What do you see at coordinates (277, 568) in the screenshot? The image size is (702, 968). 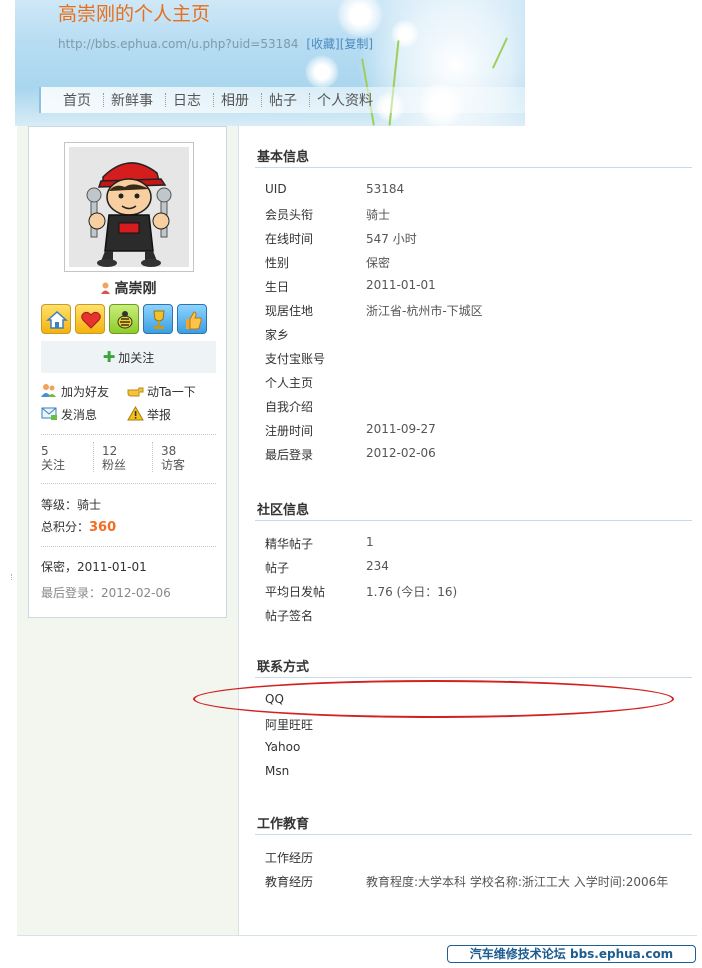 I see `field-label: 帖子` at bounding box center [277, 568].